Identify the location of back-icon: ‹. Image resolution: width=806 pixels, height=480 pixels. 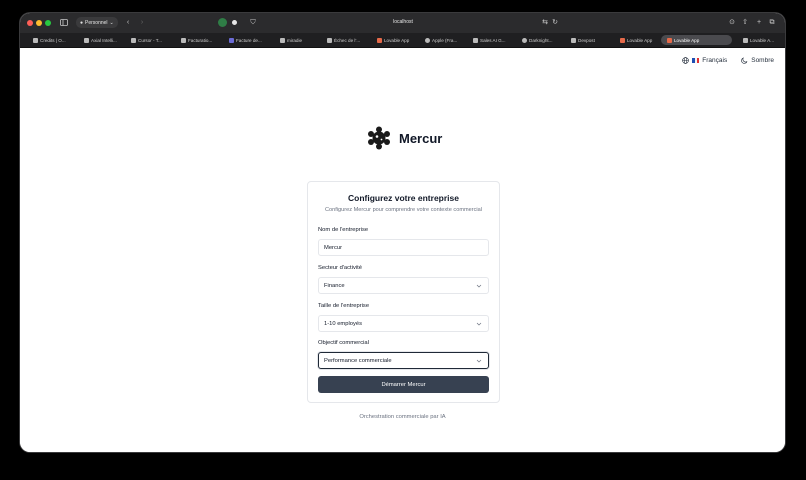
(128, 22).